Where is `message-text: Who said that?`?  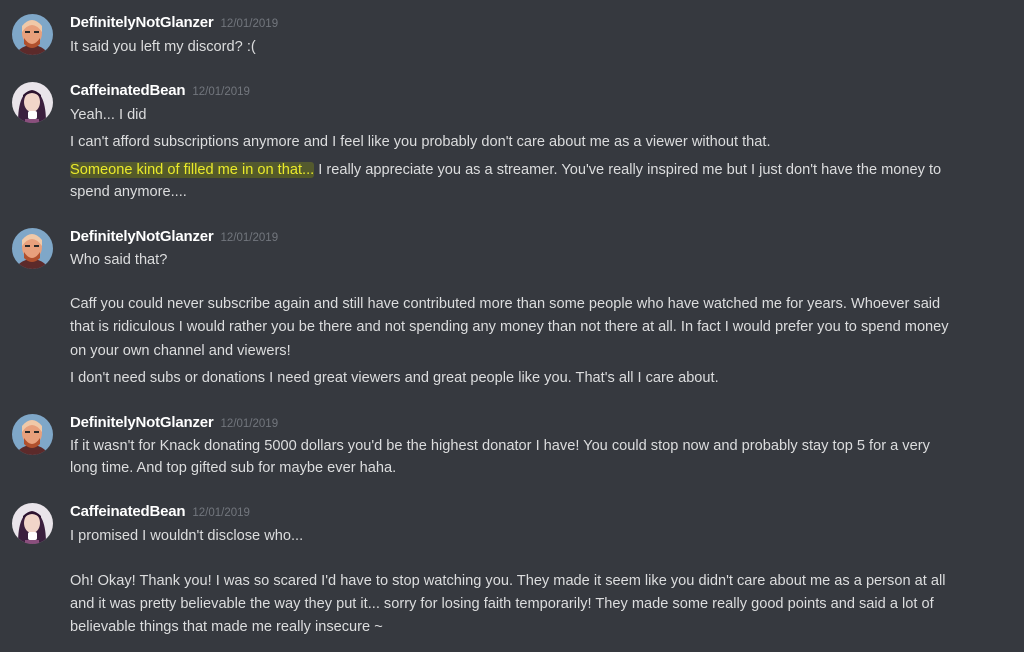
message-text: Who said that? is located at coordinates (119, 260).